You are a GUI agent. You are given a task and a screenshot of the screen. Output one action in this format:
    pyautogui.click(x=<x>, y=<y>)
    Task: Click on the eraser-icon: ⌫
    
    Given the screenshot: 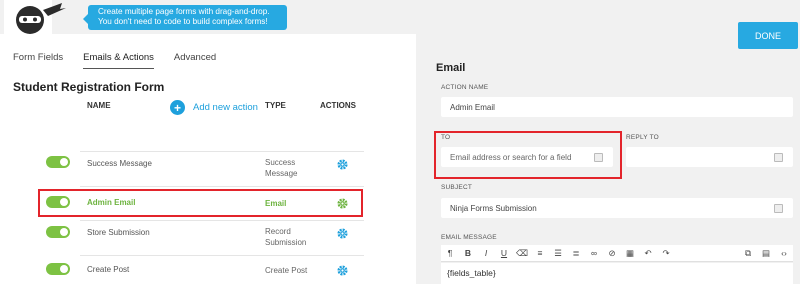 What is the action you would take?
    pyautogui.click(x=522, y=253)
    